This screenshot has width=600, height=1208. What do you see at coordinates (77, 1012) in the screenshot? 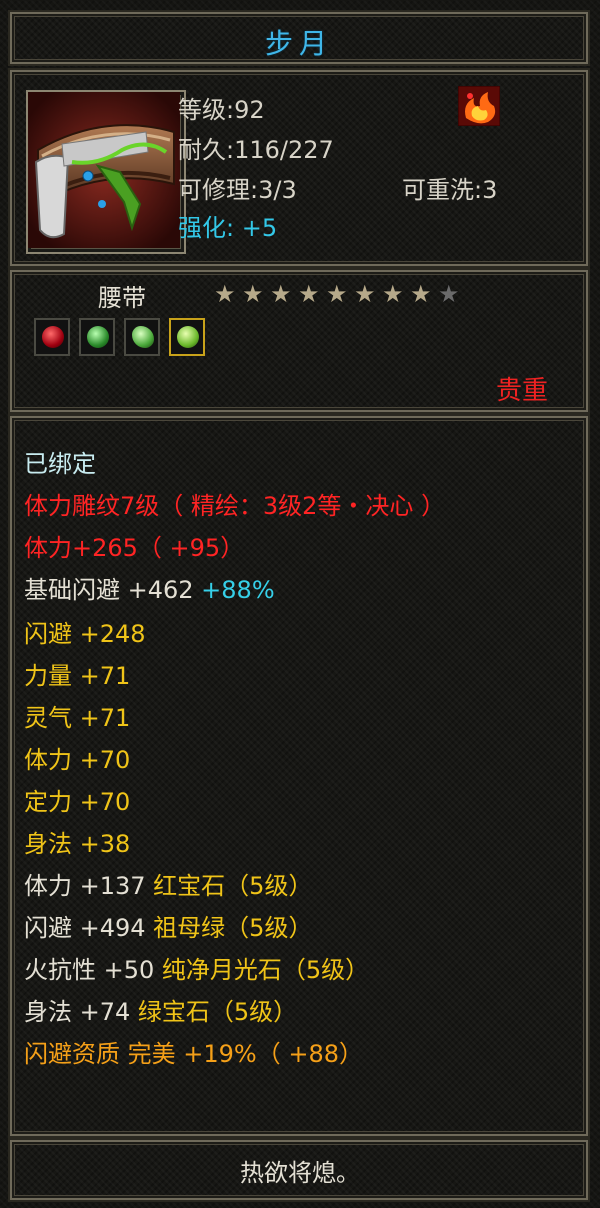
I see `gem-stat-value: 身法 +74` at bounding box center [77, 1012].